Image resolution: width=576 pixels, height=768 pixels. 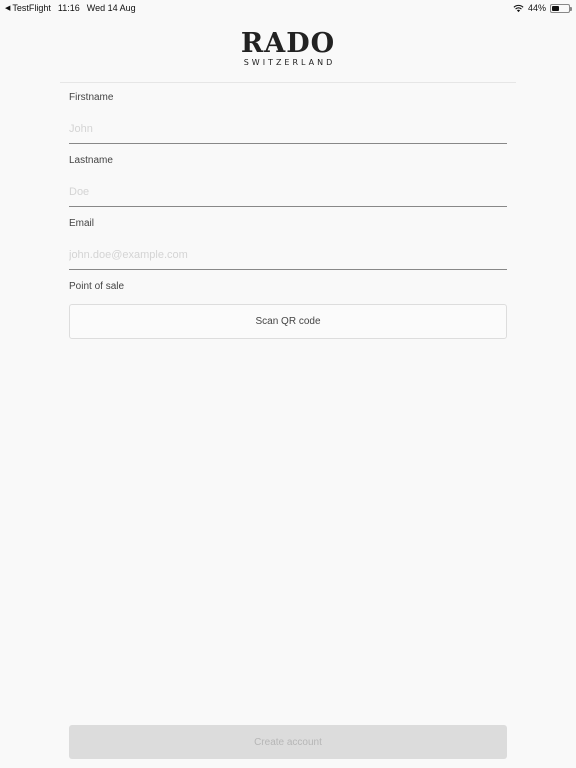 What do you see at coordinates (111, 8) in the screenshot?
I see `status-date: Wed 14 Aug` at bounding box center [111, 8].